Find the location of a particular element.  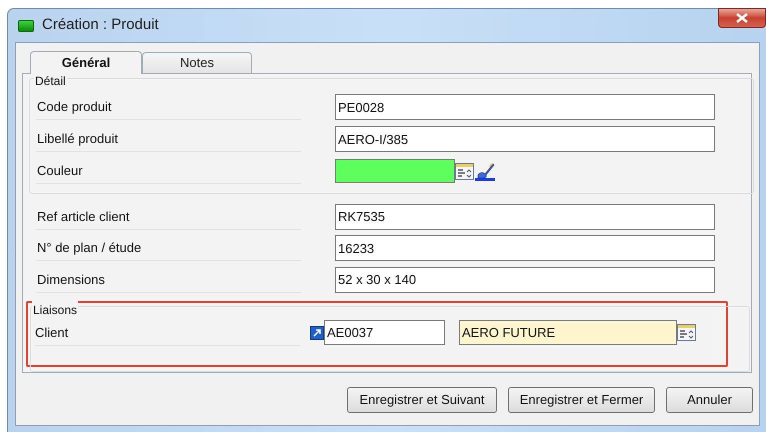

close-icon is located at coordinates (742, 18).